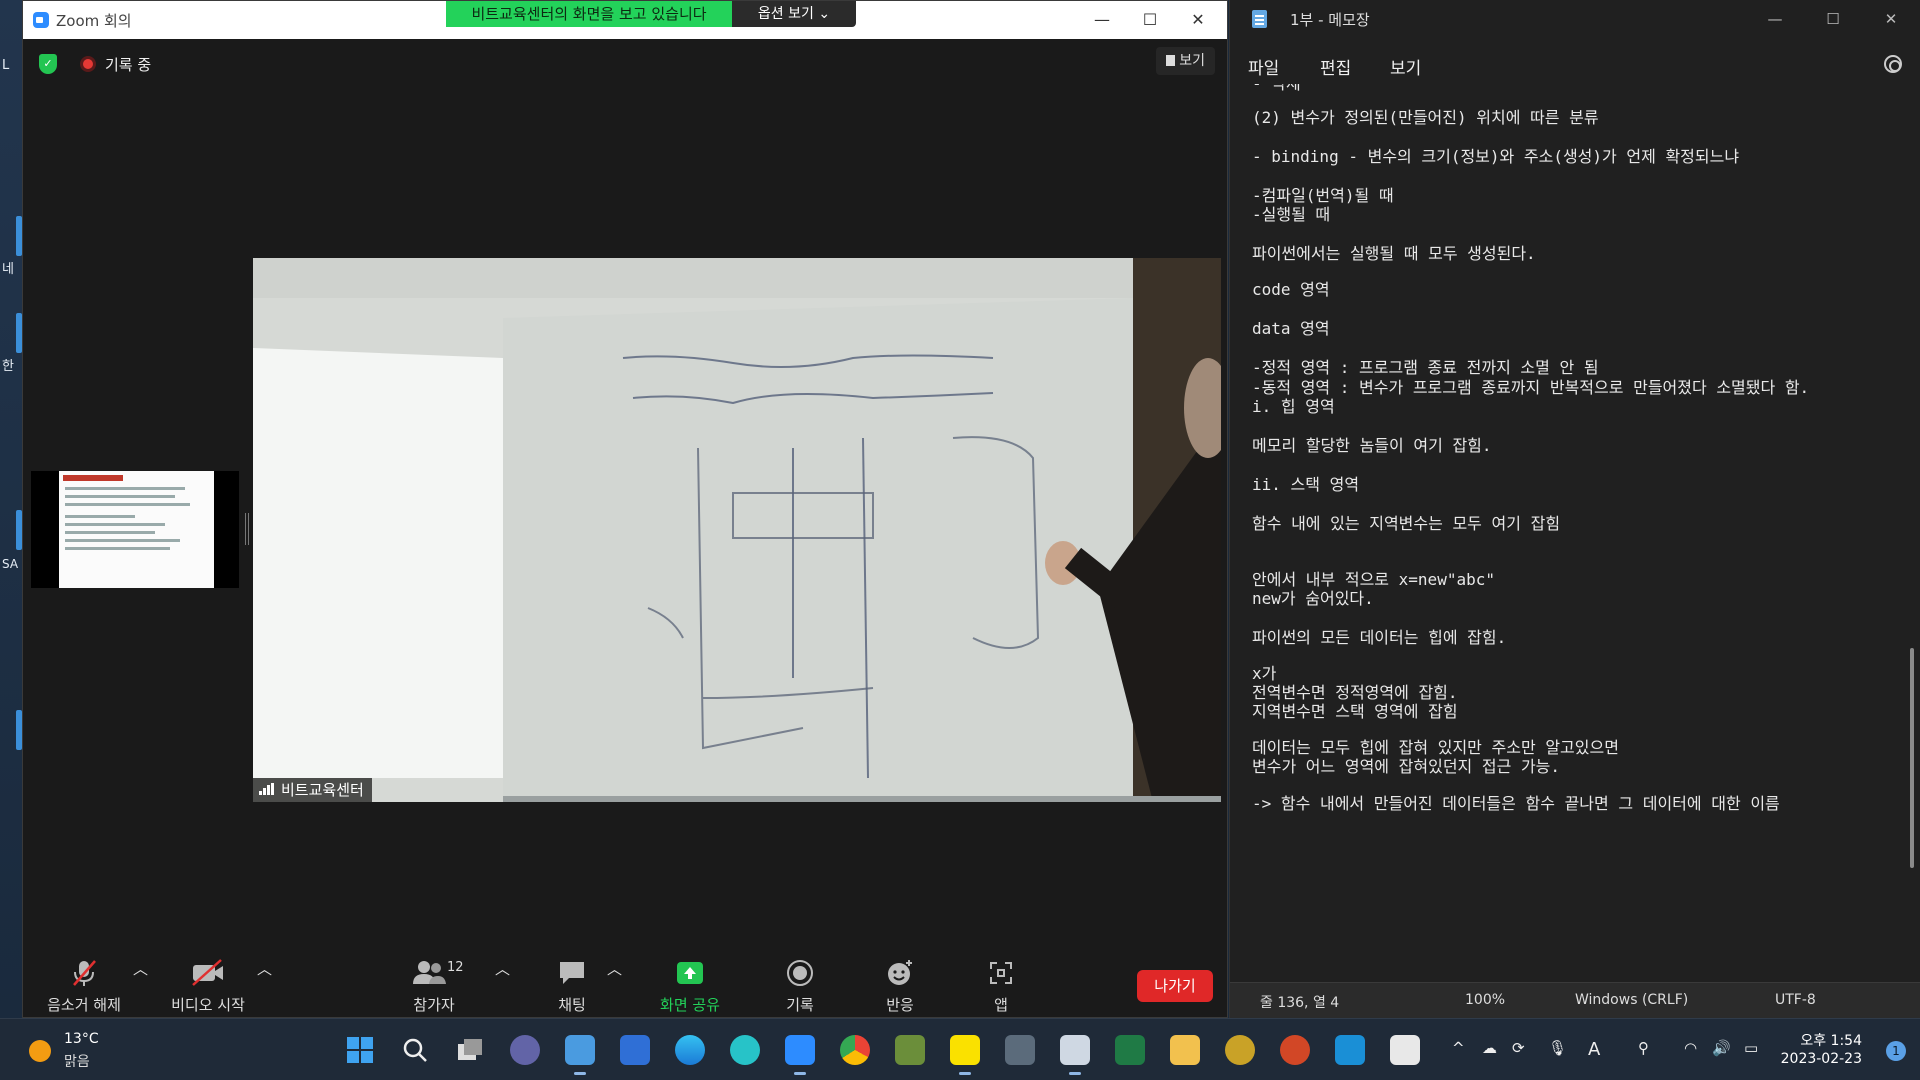  What do you see at coordinates (267, 789) in the screenshot?
I see `signal-strength-icon` at bounding box center [267, 789].